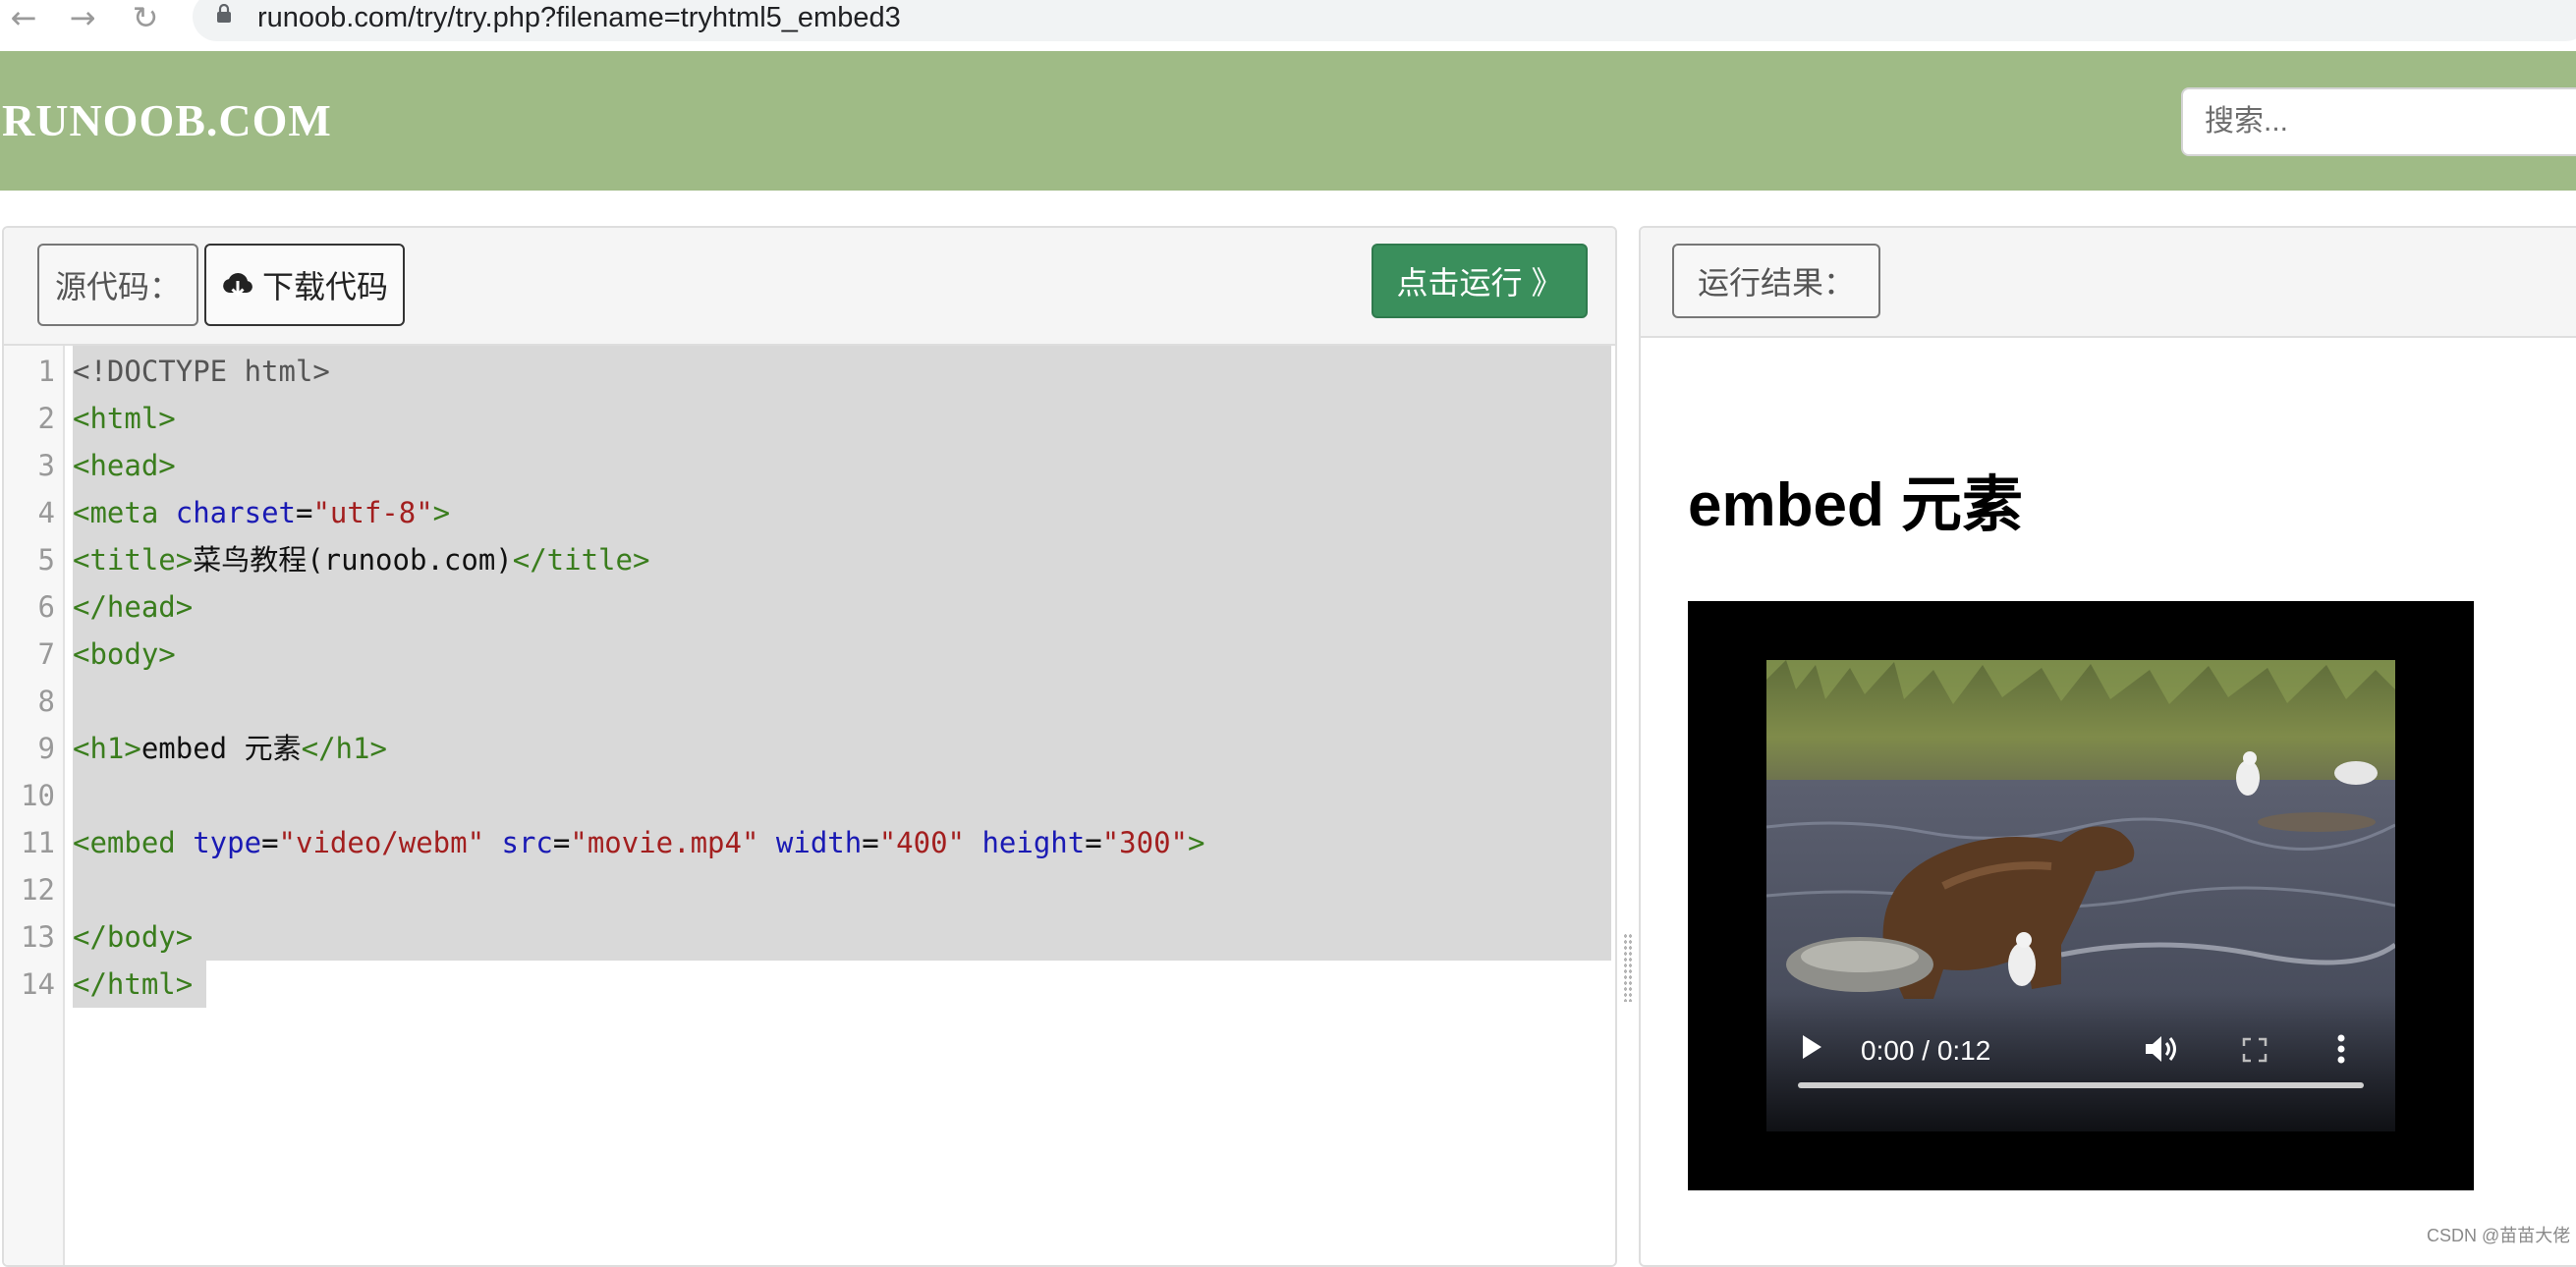 Image resolution: width=2576 pixels, height=1267 pixels. What do you see at coordinates (145, 18) in the screenshot?
I see `reload-icon: ↻` at bounding box center [145, 18].